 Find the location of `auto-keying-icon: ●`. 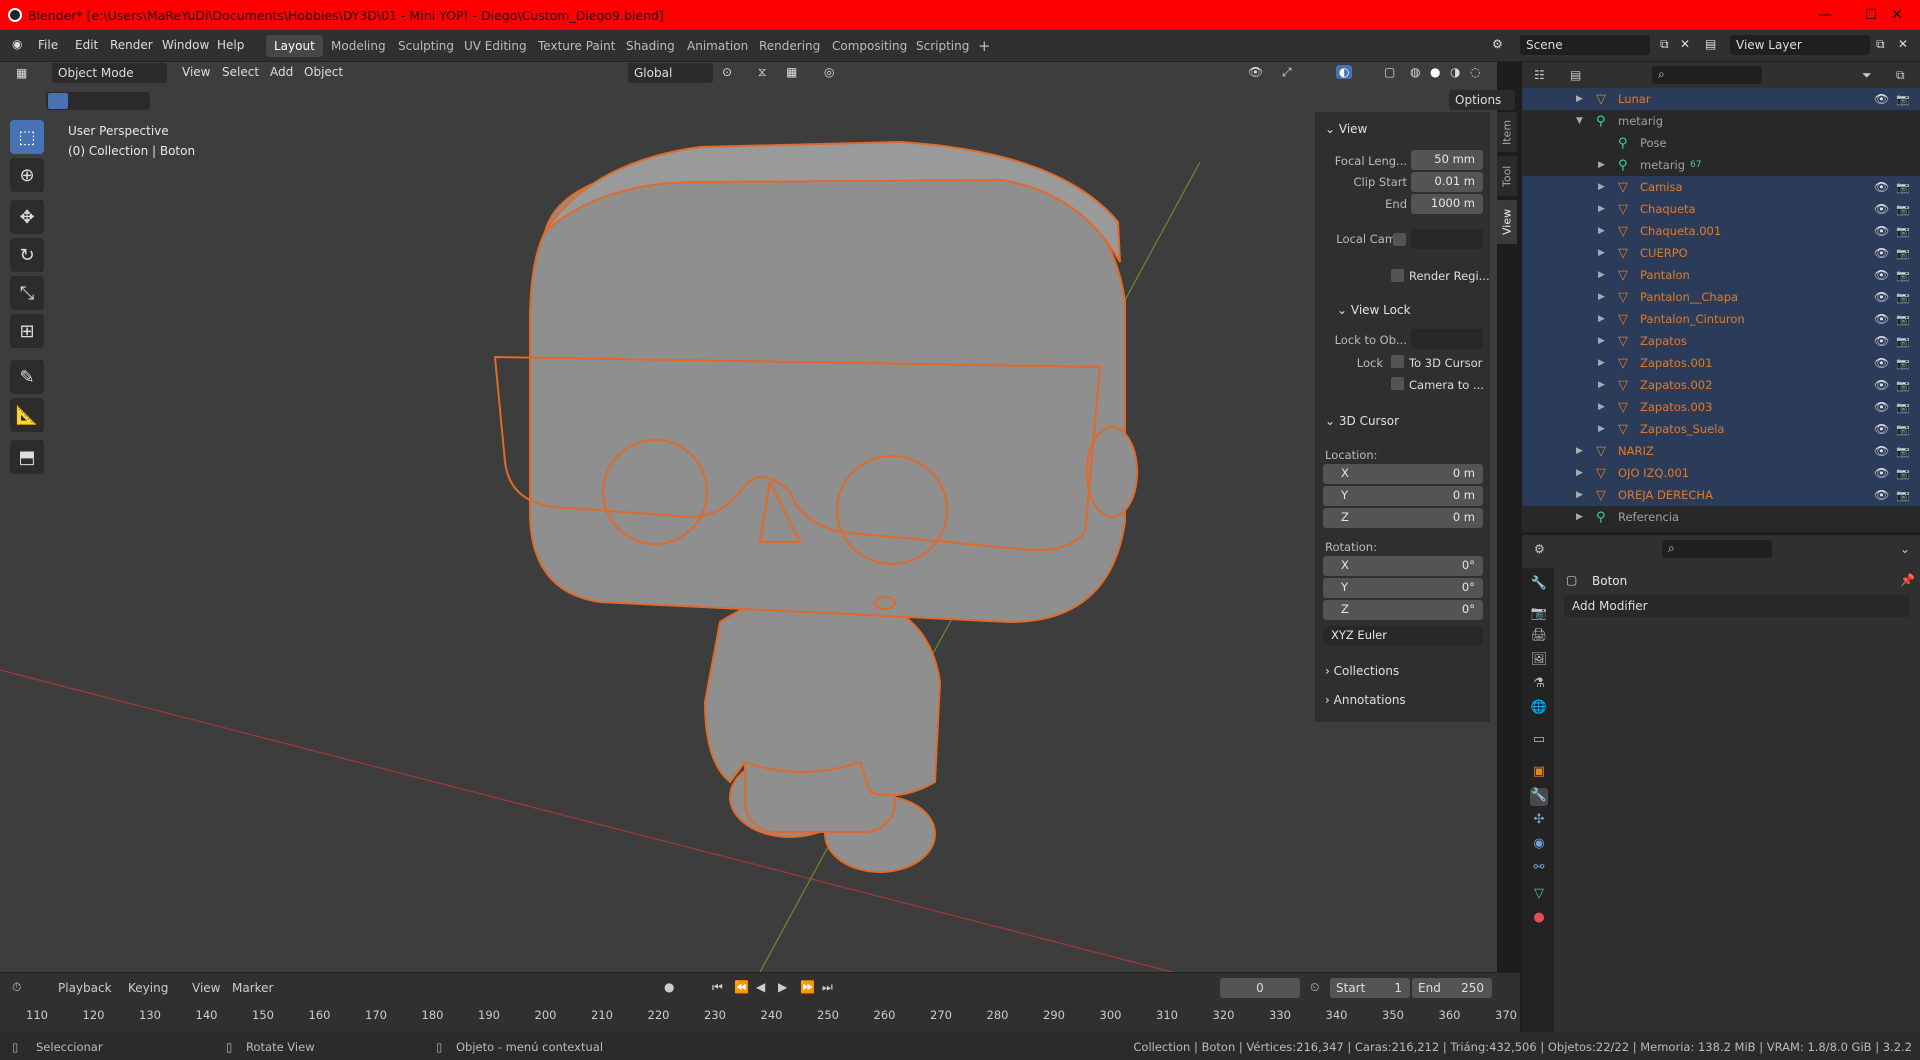

auto-keying-icon: ● is located at coordinates (669, 987).